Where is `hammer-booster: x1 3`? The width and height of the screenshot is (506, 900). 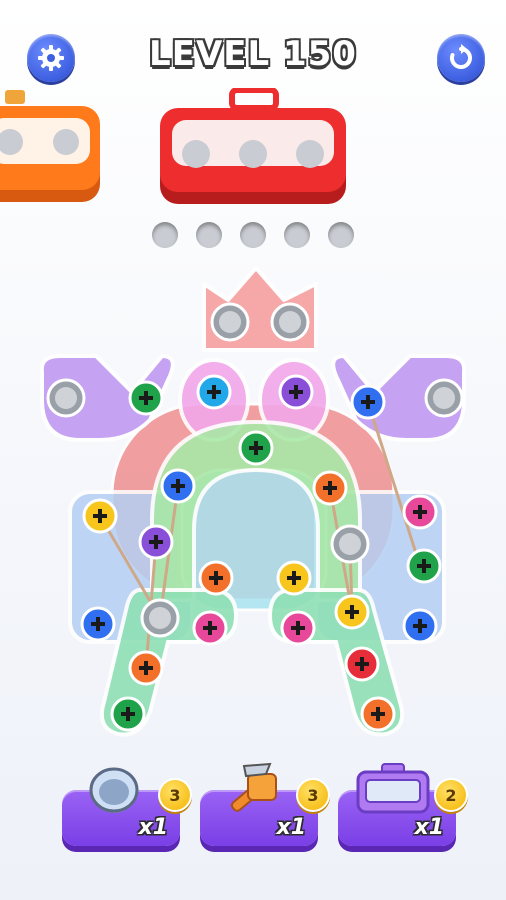 hammer-booster: x1 3 is located at coordinates (265, 804).